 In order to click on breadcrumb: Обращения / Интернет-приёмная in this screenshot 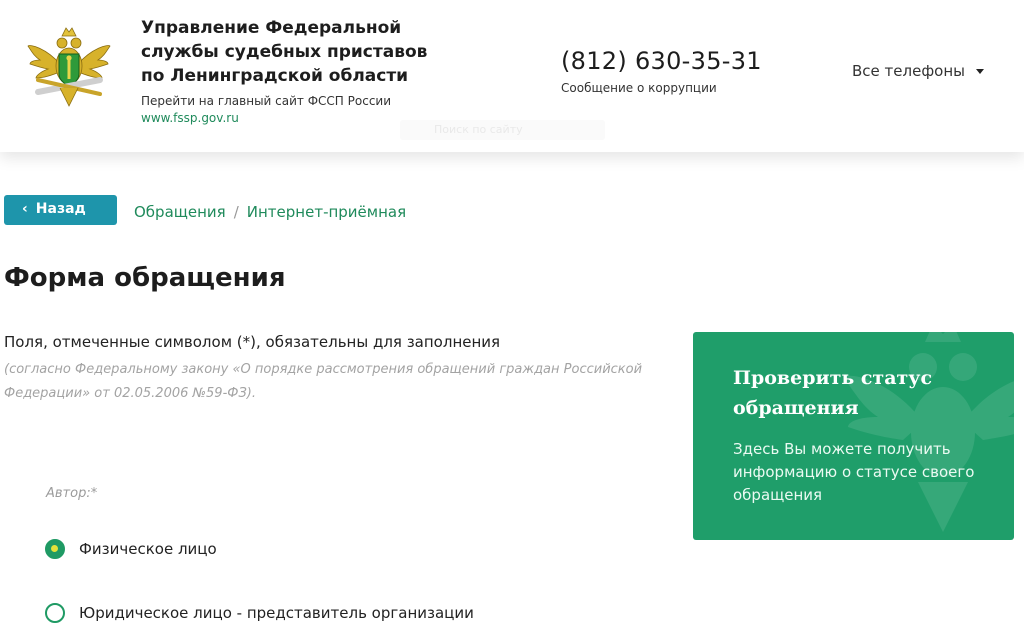, I will do `click(270, 212)`.